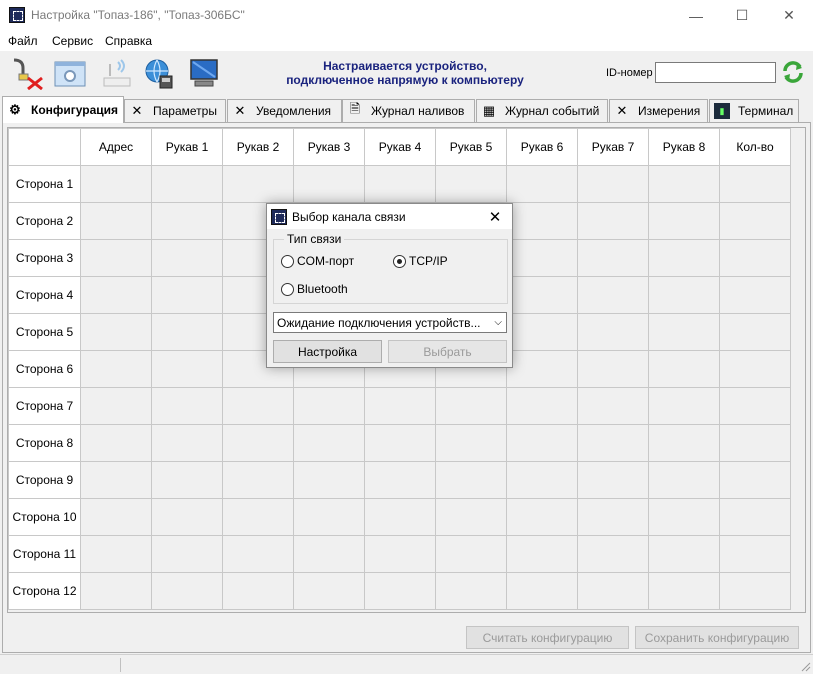 The image size is (813, 674). I want to click on radio-com-port: COM-порт, so click(317, 261).